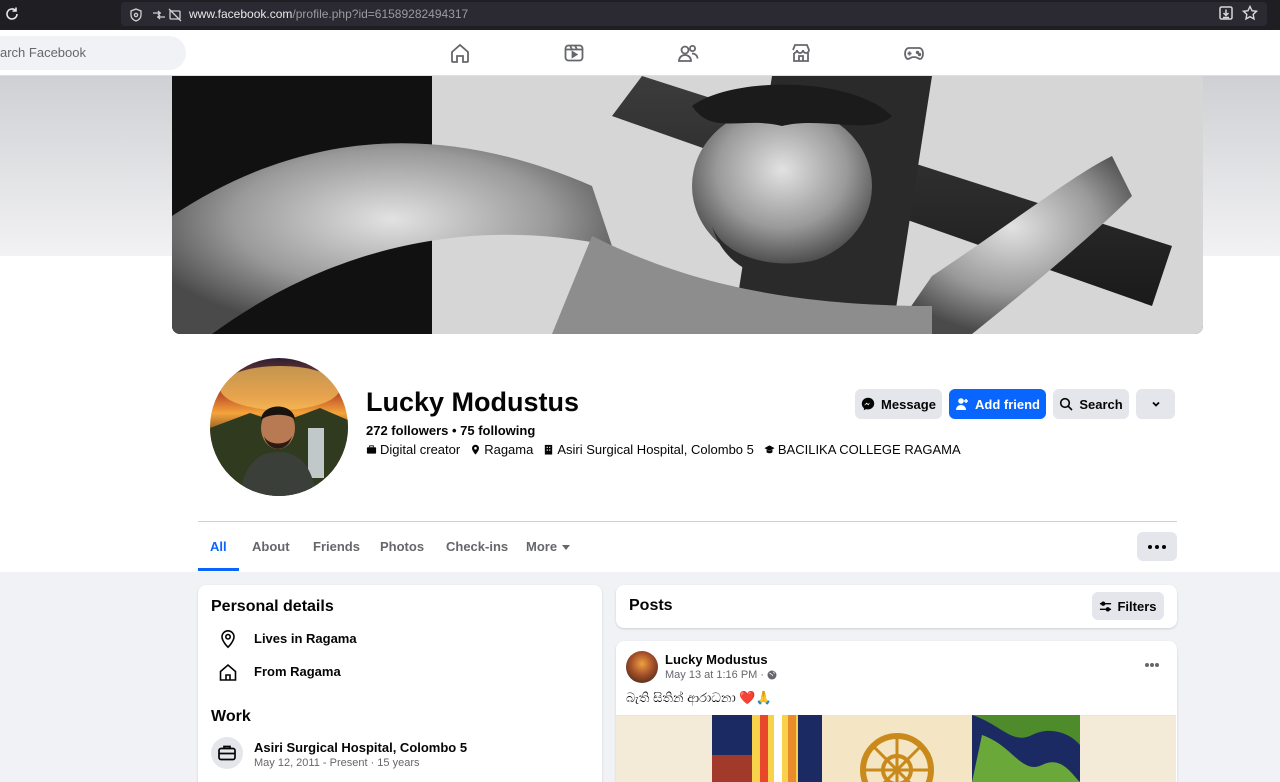  I want to click on building-icon, so click(549, 449).